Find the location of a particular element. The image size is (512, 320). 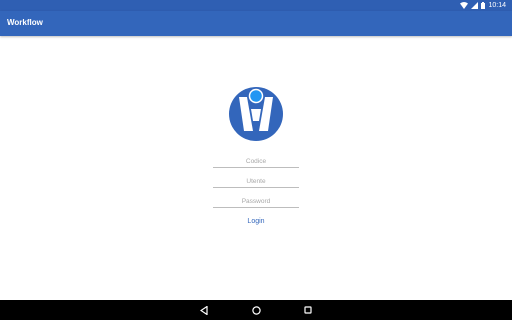

status-bar: 10:14 is located at coordinates (256, 5).